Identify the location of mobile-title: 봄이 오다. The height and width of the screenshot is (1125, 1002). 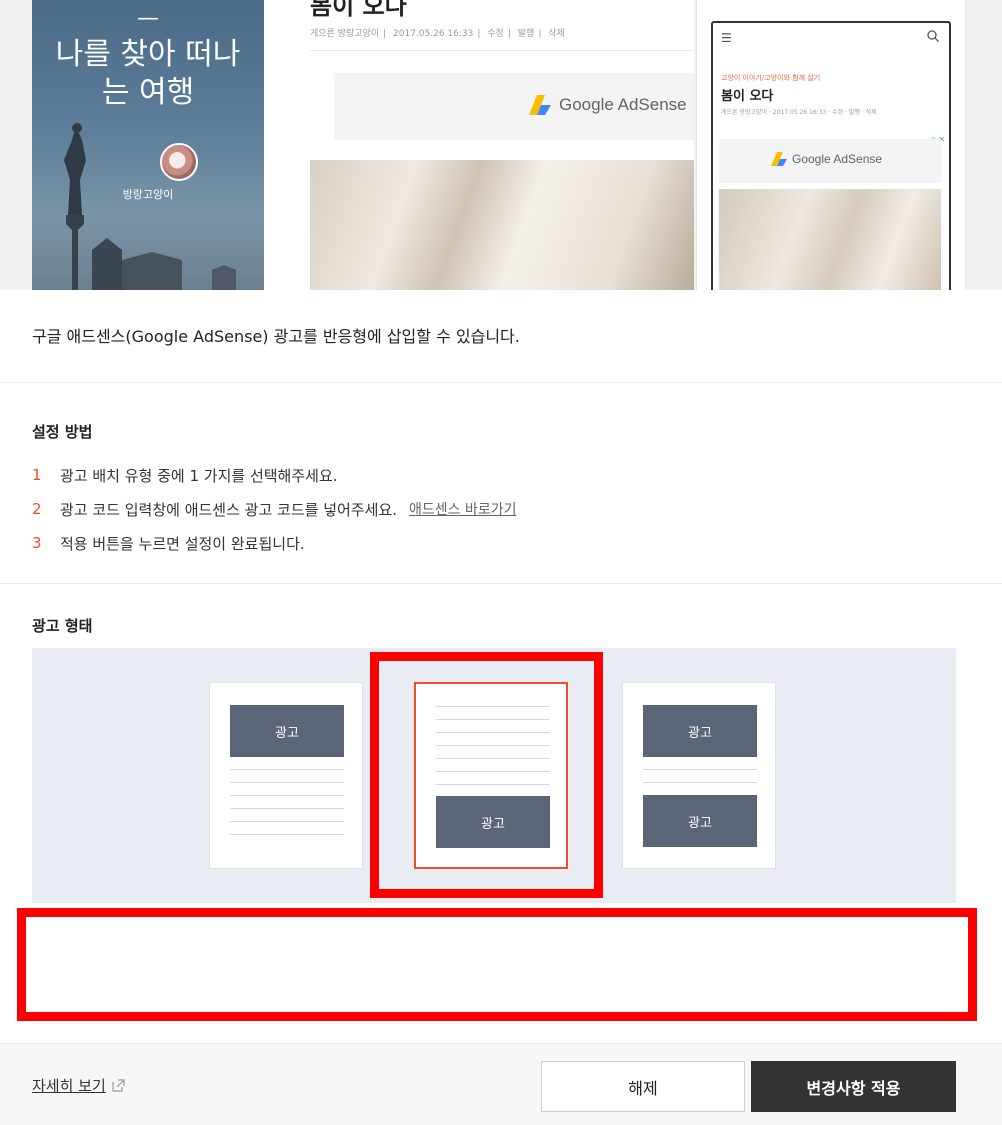
(747, 96).